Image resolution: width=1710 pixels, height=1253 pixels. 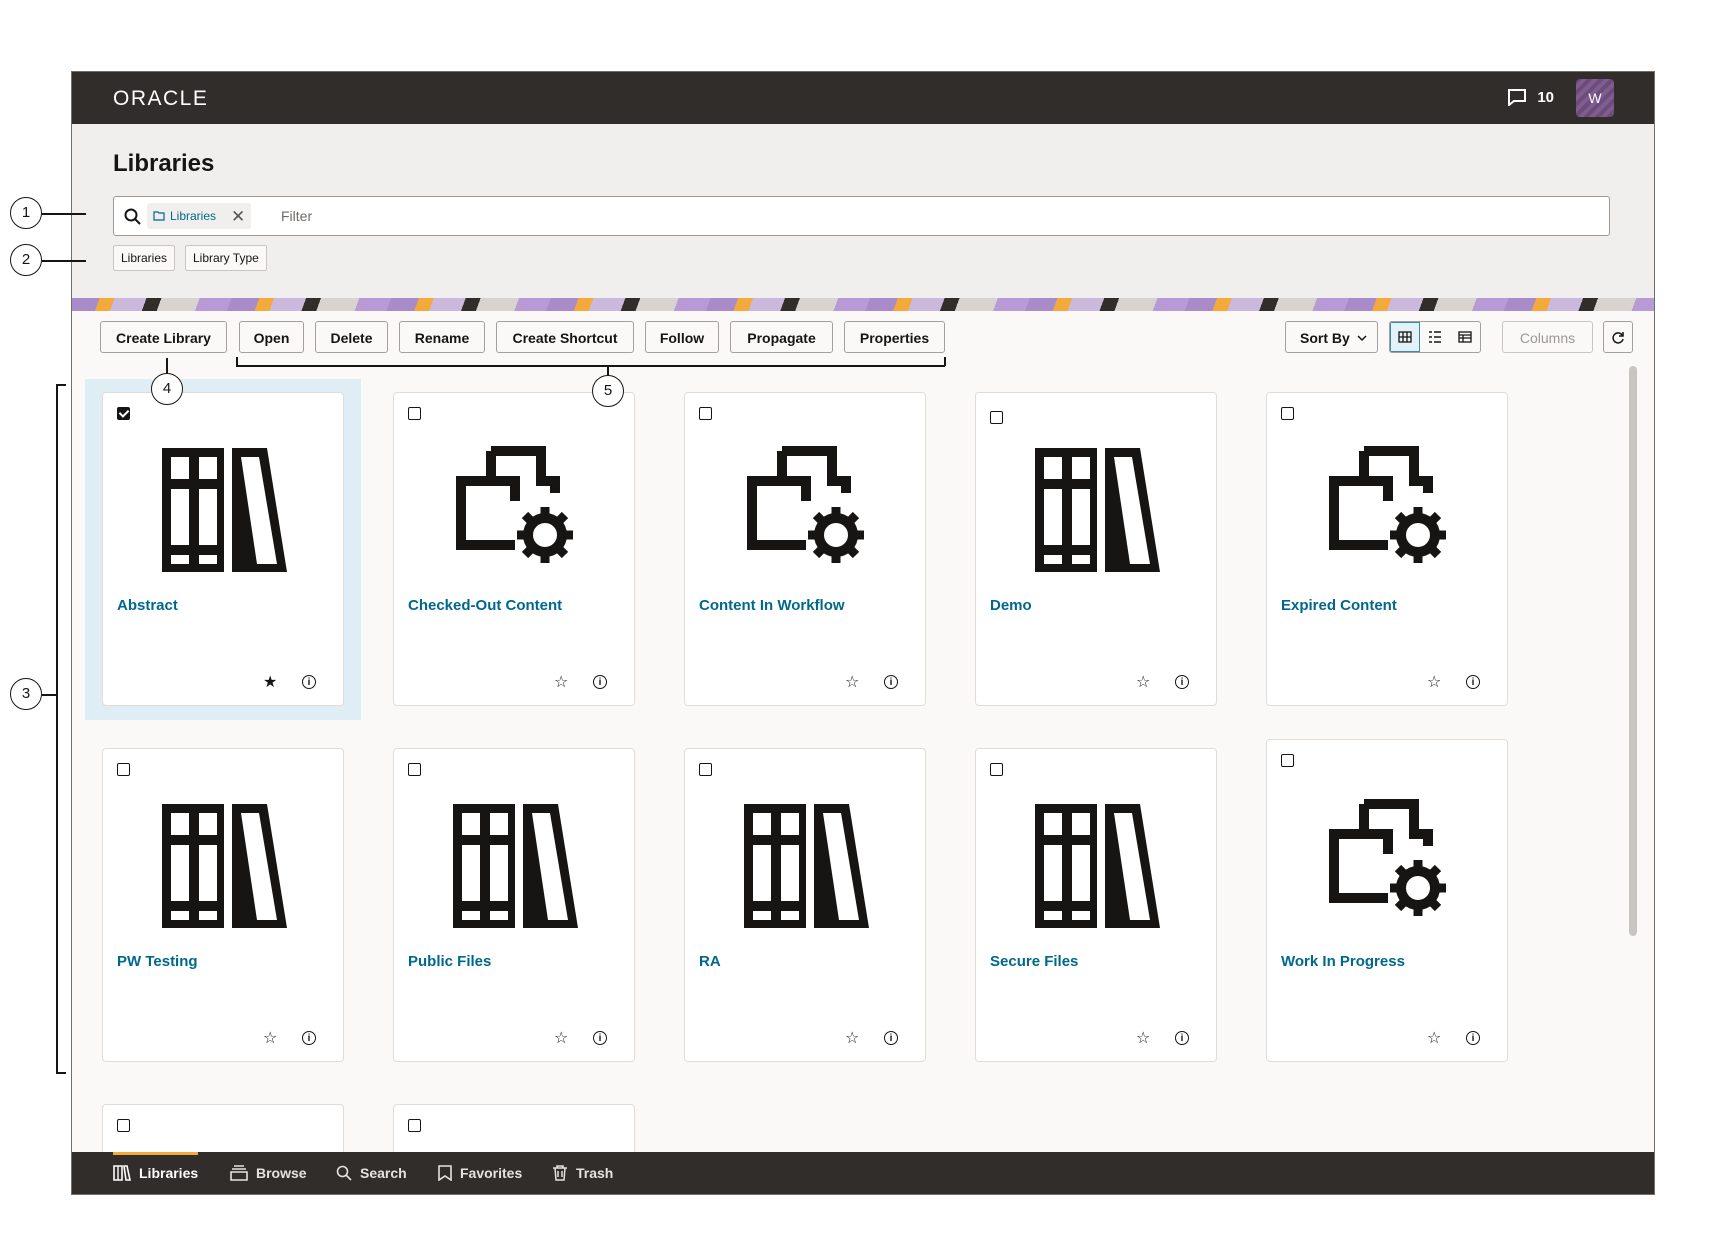 What do you see at coordinates (1465, 337) in the screenshot?
I see `table-view-button` at bounding box center [1465, 337].